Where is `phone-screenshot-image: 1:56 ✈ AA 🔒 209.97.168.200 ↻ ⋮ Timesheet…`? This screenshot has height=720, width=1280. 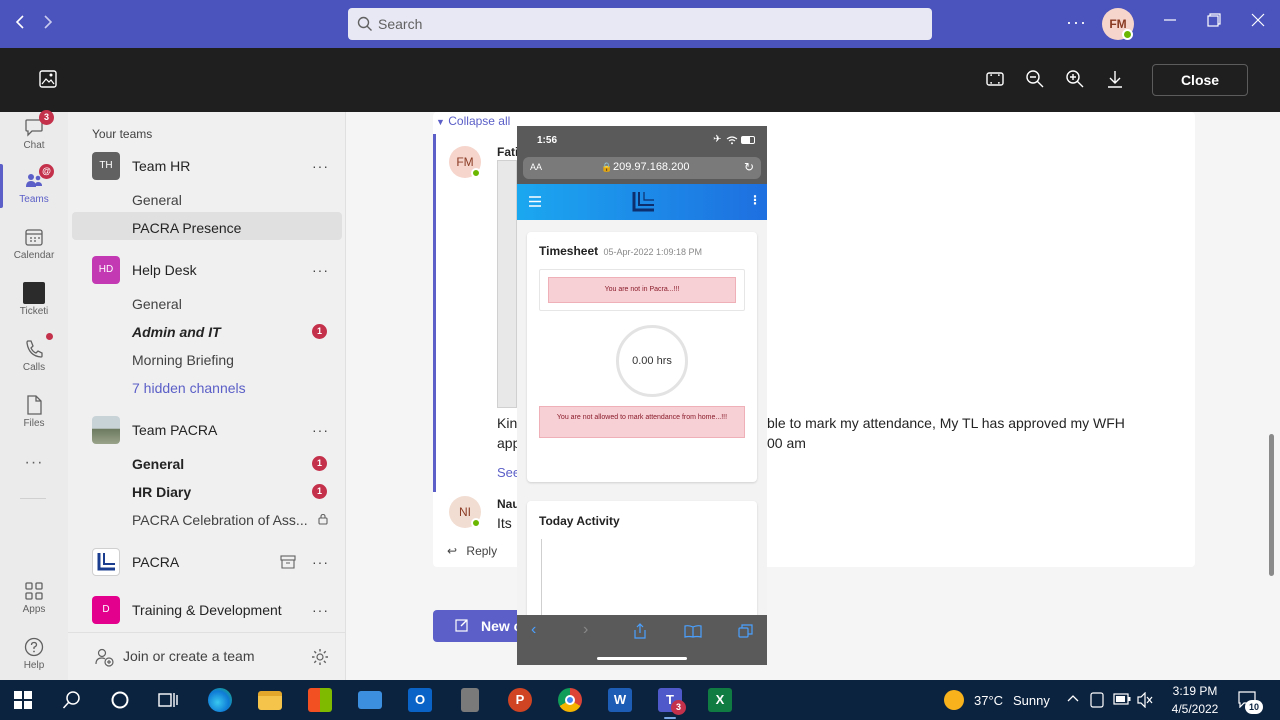
phone-screenshot-image: 1:56 ✈ AA 🔒 209.97.168.200 ↻ ⋮ Timesheet… is located at coordinates (642, 395).